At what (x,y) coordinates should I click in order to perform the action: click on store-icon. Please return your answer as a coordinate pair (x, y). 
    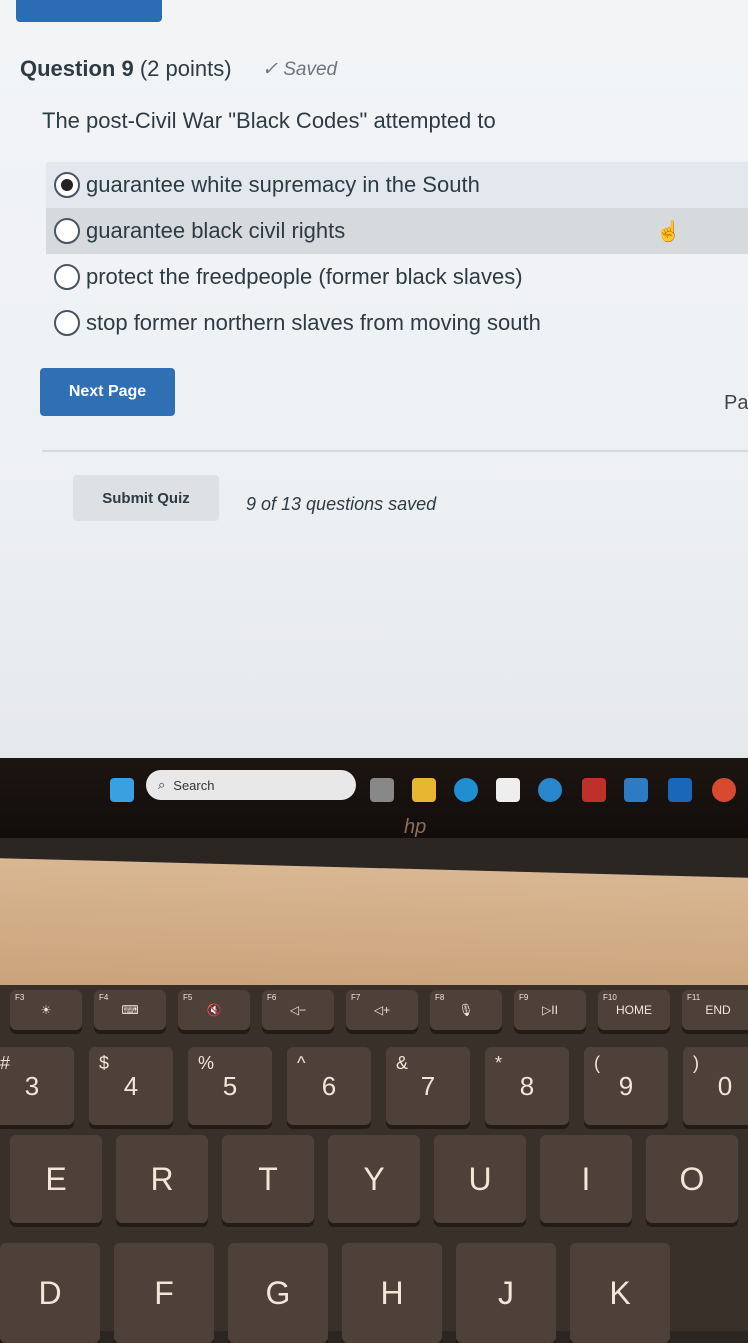
    Looking at the image, I should click on (508, 790).